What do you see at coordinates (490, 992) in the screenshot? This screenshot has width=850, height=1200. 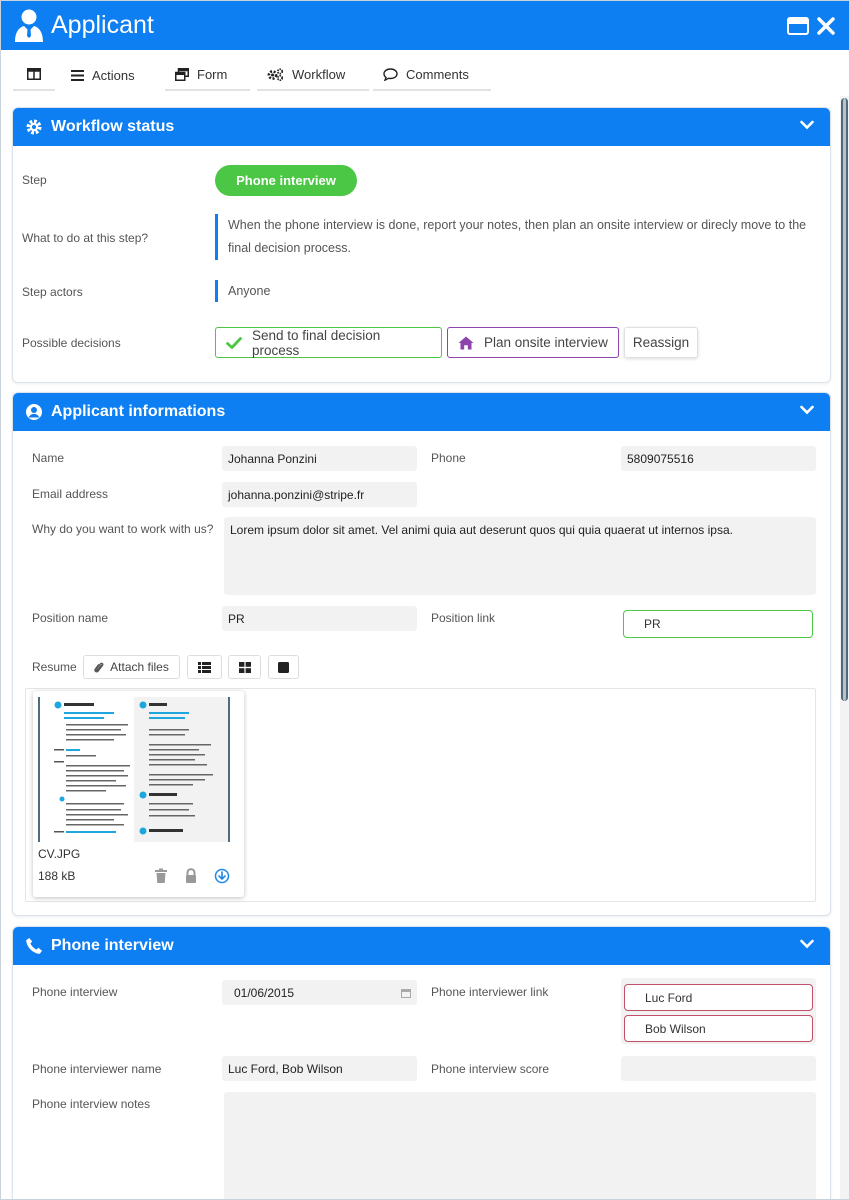 I see `phone-interviewer-link-label: Phone interviewer link` at bounding box center [490, 992].